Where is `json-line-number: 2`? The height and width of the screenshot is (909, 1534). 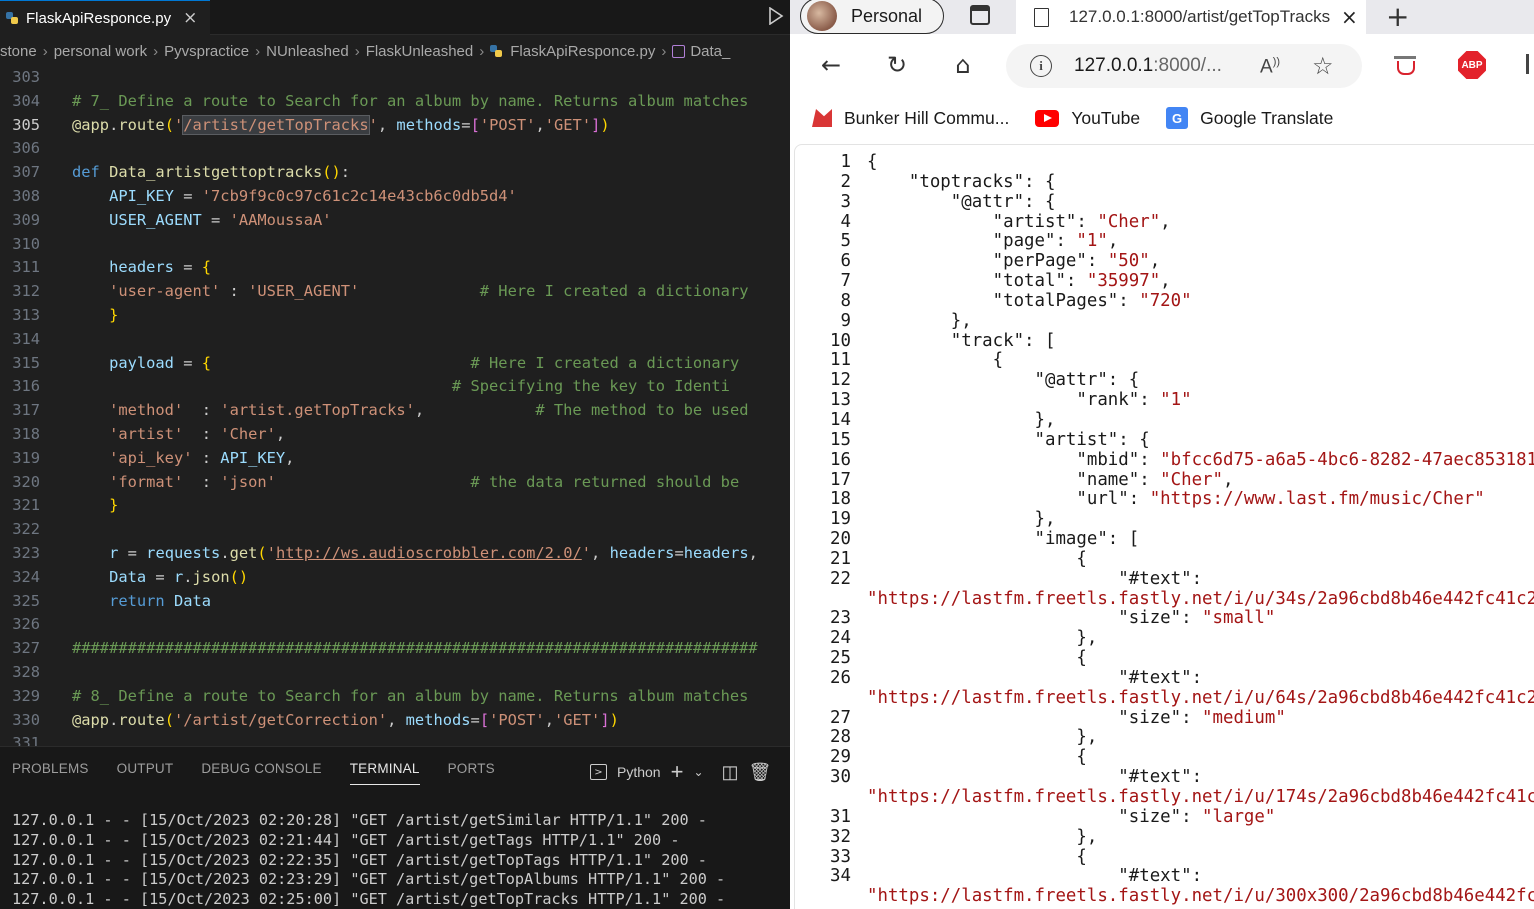
json-line-number: 2 is located at coordinates (845, 181).